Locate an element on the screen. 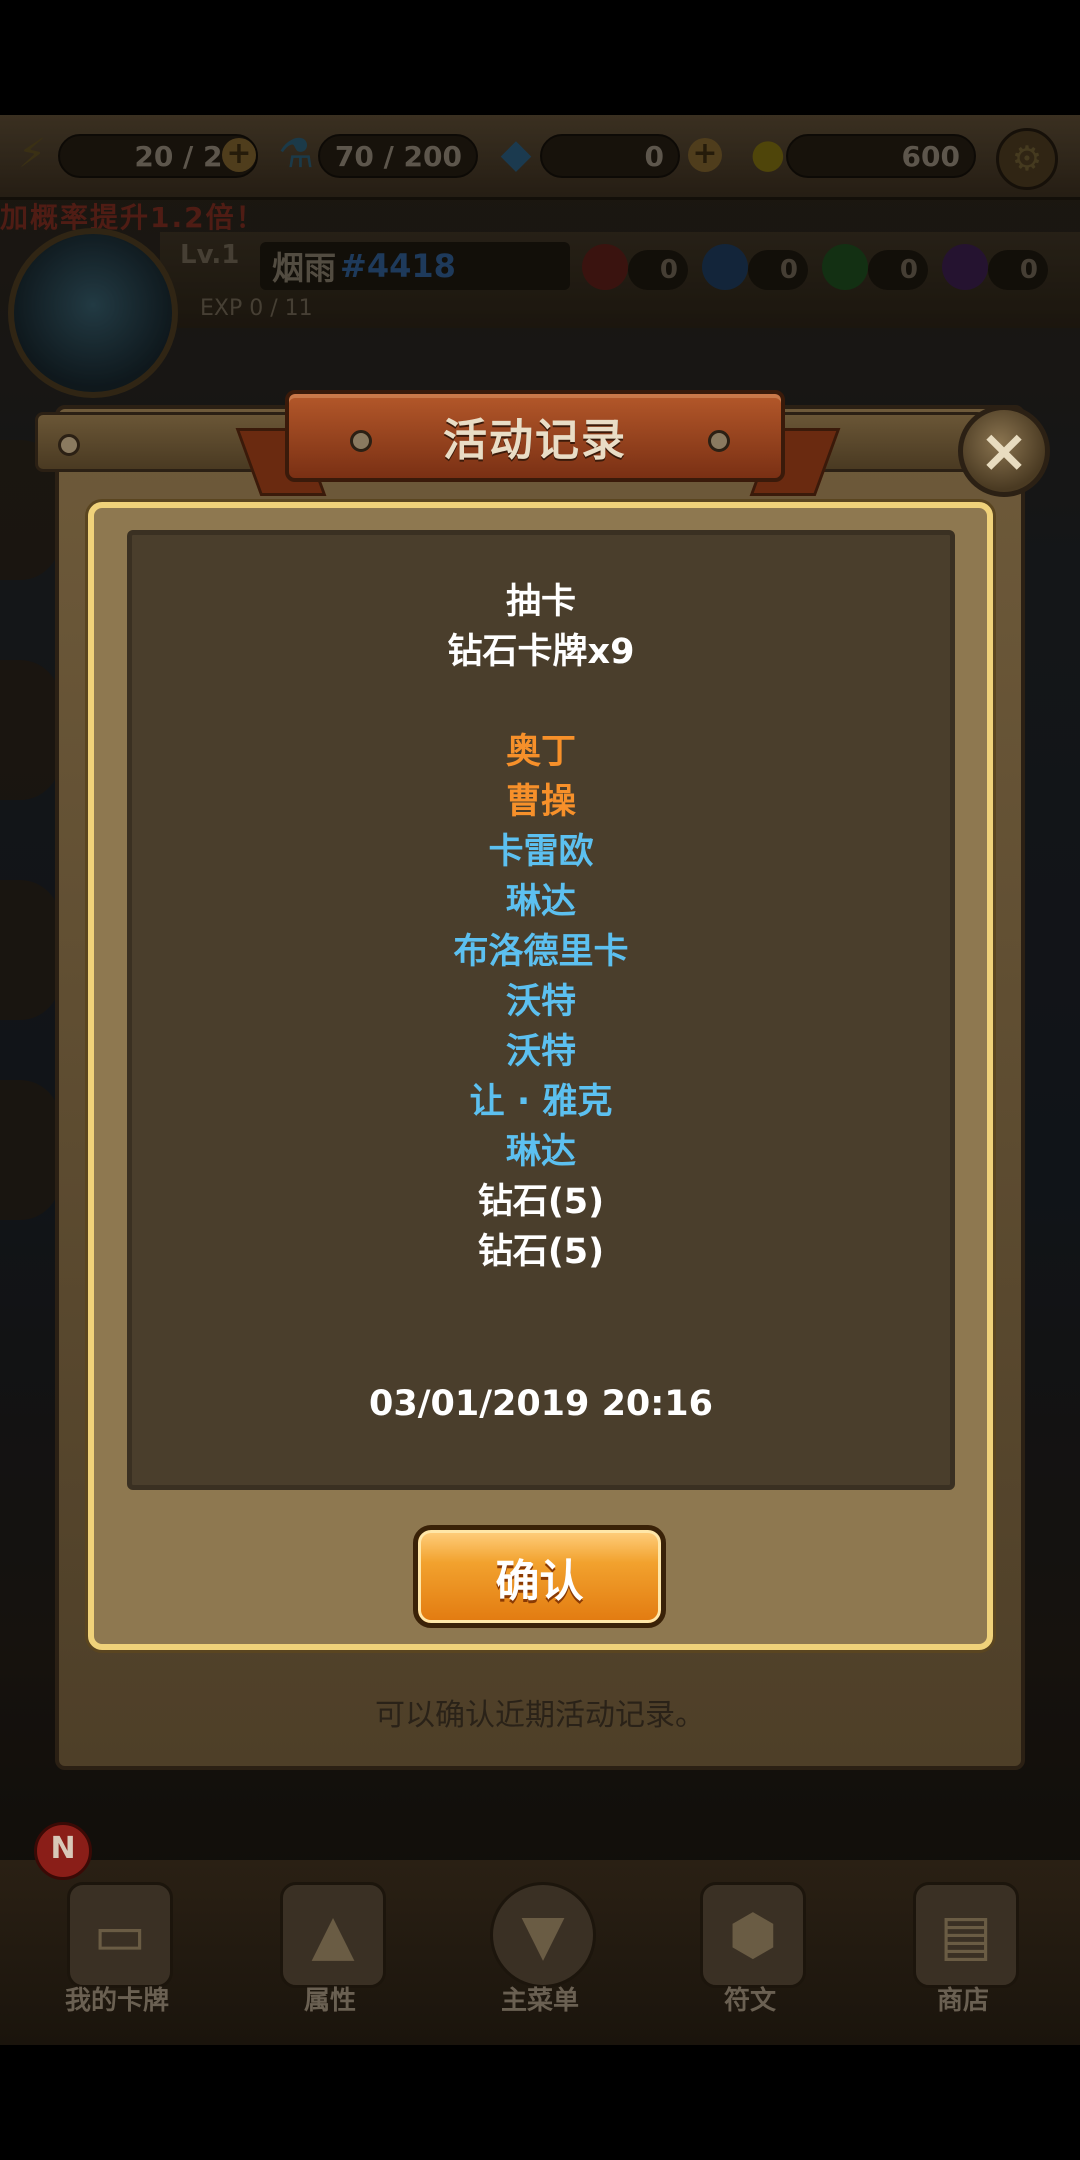 Image resolution: width=1080 pixels, height=2160 pixels. record-item: 曹操 is located at coordinates (540, 802).